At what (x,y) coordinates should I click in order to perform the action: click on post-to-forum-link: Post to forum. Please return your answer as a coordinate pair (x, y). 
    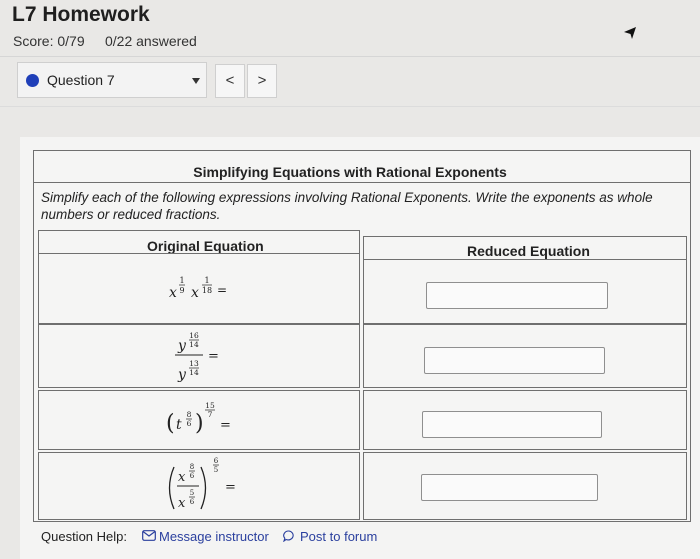
    Looking at the image, I should click on (330, 536).